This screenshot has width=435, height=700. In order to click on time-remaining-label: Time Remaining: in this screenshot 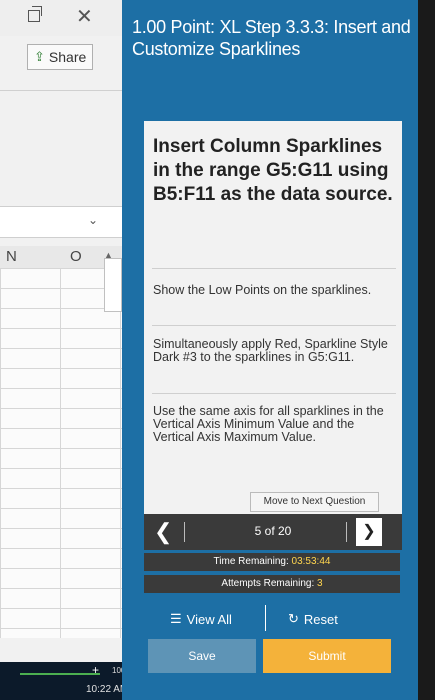, I will do `click(251, 561)`.